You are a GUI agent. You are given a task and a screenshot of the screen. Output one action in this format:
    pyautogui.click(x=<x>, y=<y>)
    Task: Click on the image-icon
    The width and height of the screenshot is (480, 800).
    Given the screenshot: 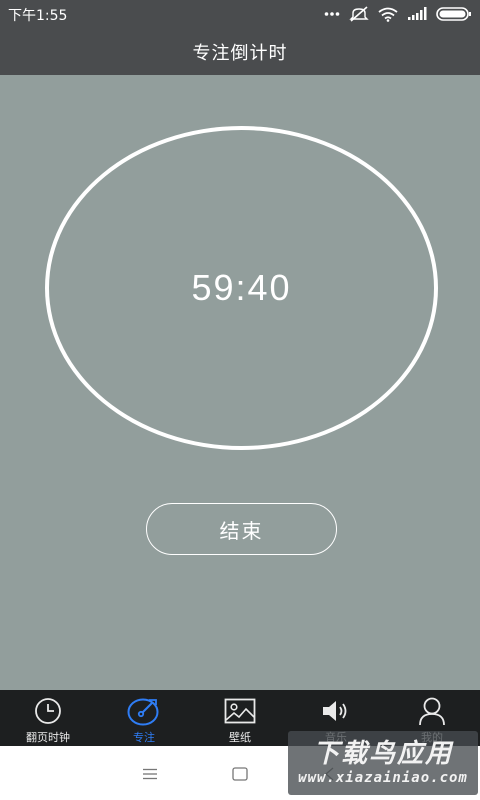 What is the action you would take?
    pyautogui.click(x=240, y=711)
    